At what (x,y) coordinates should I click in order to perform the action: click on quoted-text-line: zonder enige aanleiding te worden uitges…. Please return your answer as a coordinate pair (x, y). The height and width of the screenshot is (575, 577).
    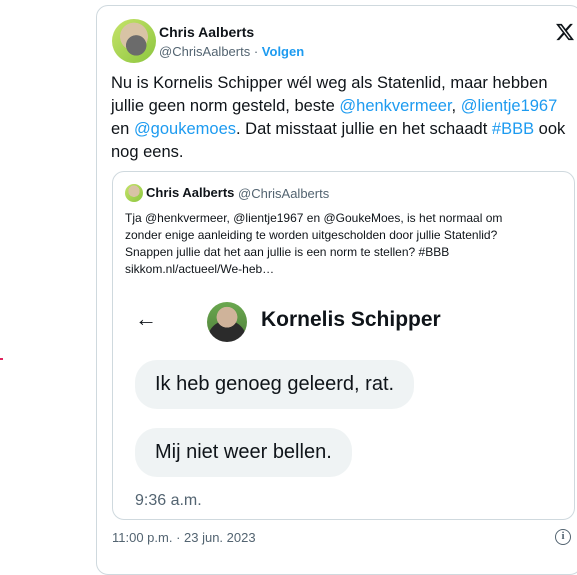
    Looking at the image, I should click on (311, 235).